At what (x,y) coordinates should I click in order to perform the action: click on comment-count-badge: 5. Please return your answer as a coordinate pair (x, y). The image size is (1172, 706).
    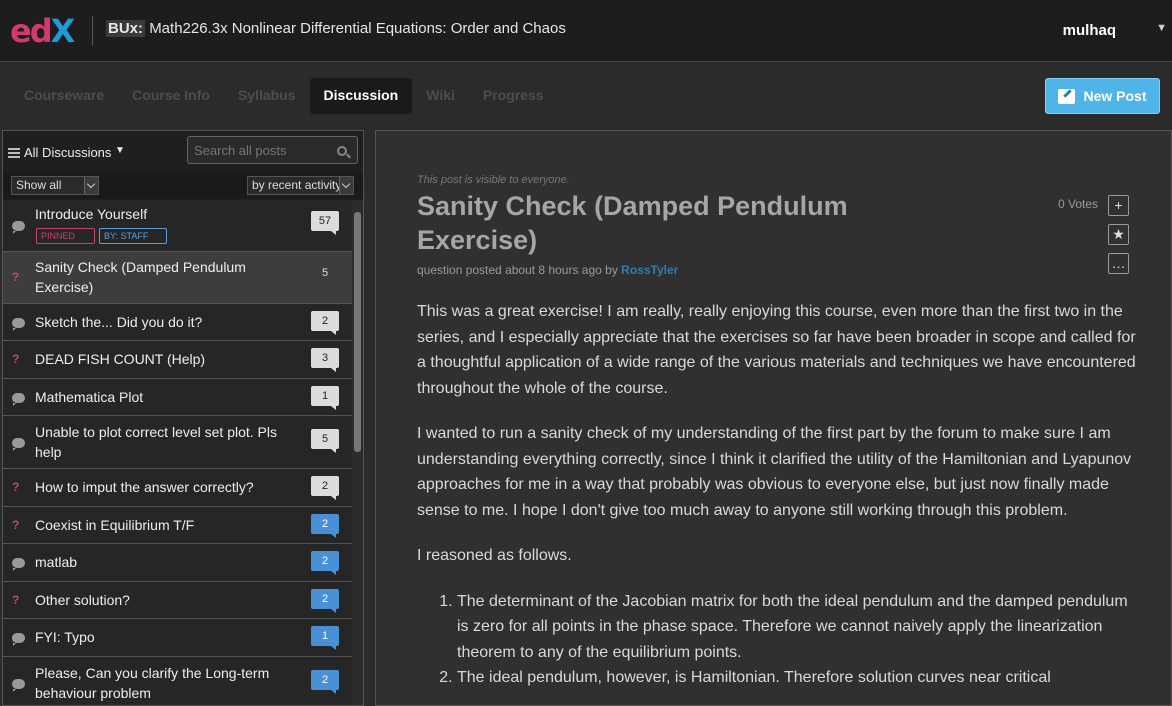
    Looking at the image, I should click on (325, 441).